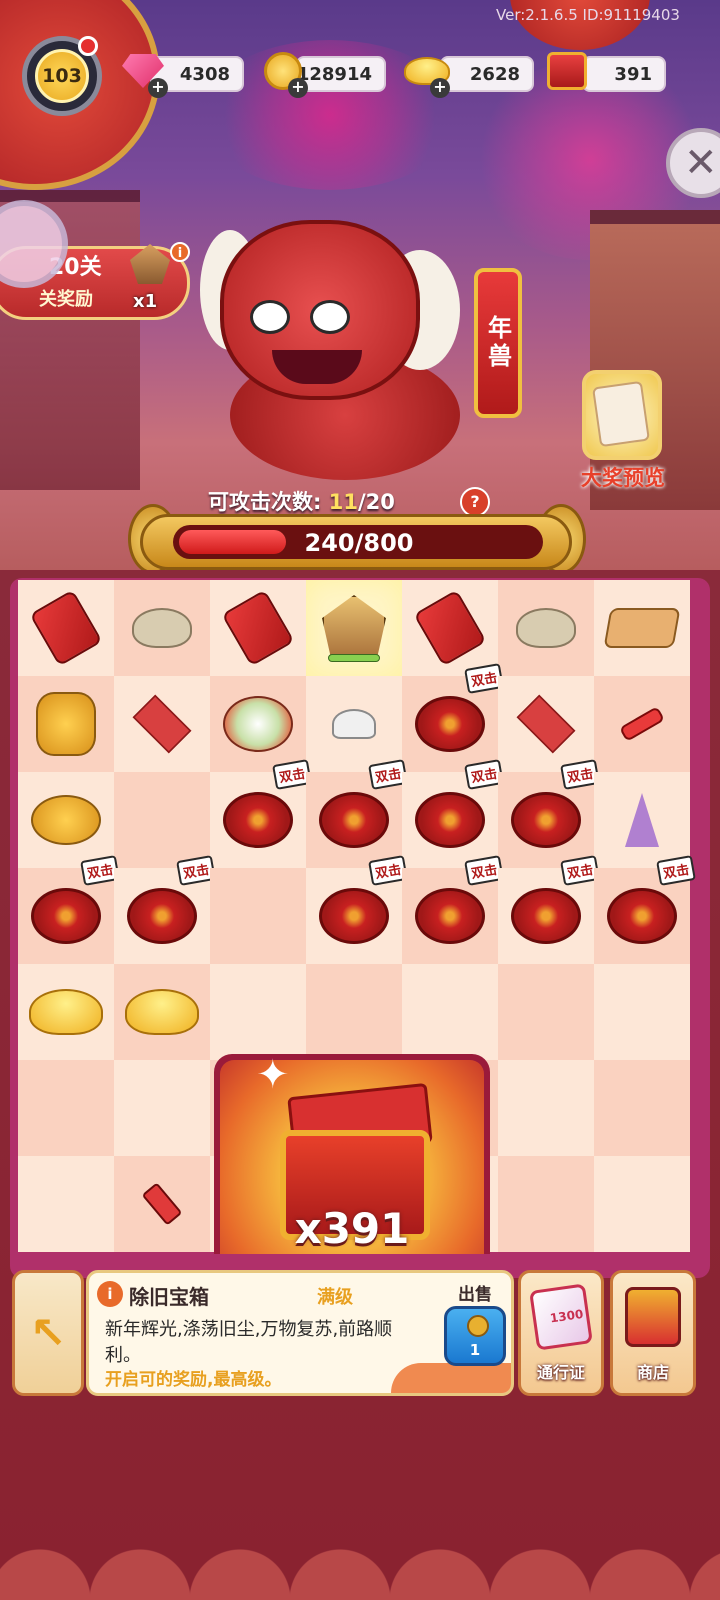  I want to click on chest-glow: ✦ x391, so click(352, 1153).